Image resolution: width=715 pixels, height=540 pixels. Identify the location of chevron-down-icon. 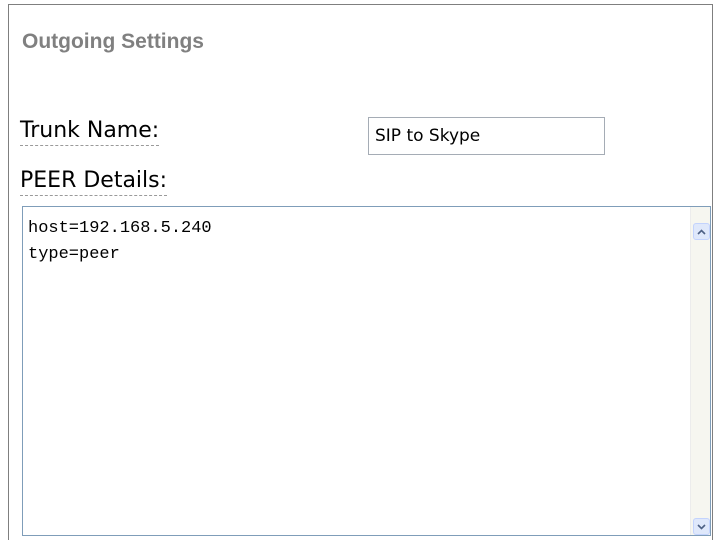
(701, 526).